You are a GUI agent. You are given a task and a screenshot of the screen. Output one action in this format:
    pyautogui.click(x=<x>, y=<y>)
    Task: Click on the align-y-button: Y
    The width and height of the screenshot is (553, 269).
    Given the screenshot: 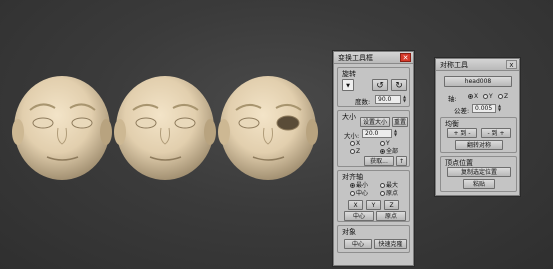 What is the action you would take?
    pyautogui.click(x=373, y=205)
    